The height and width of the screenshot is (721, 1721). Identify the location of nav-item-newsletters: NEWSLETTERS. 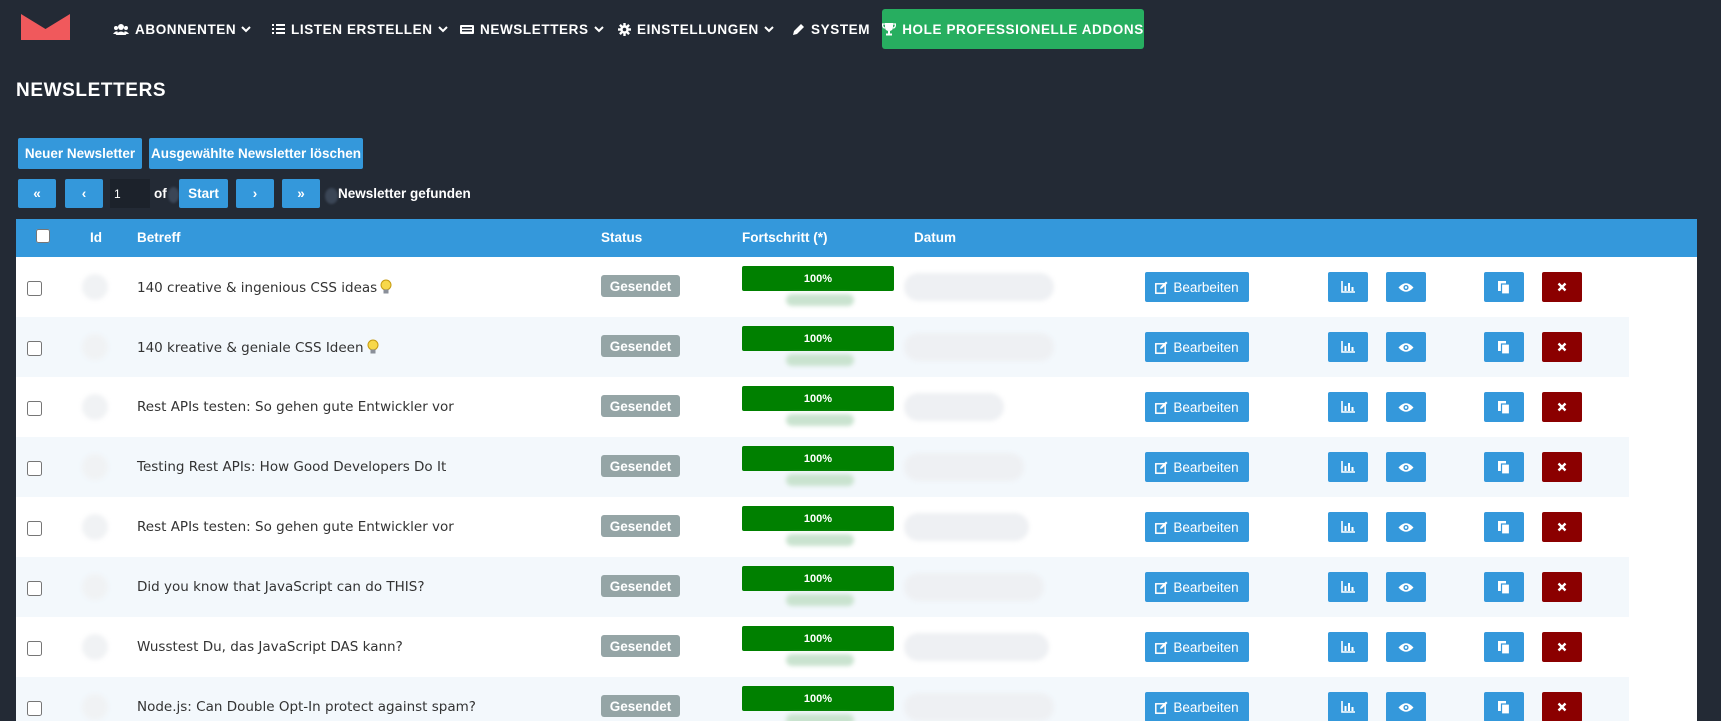
(532, 29).